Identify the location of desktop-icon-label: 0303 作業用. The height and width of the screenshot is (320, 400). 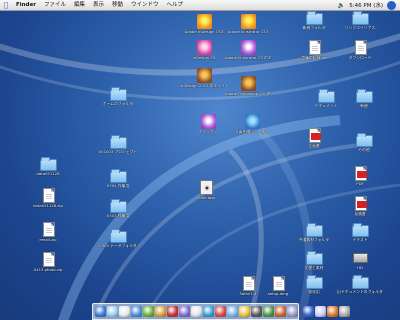
(118, 216).